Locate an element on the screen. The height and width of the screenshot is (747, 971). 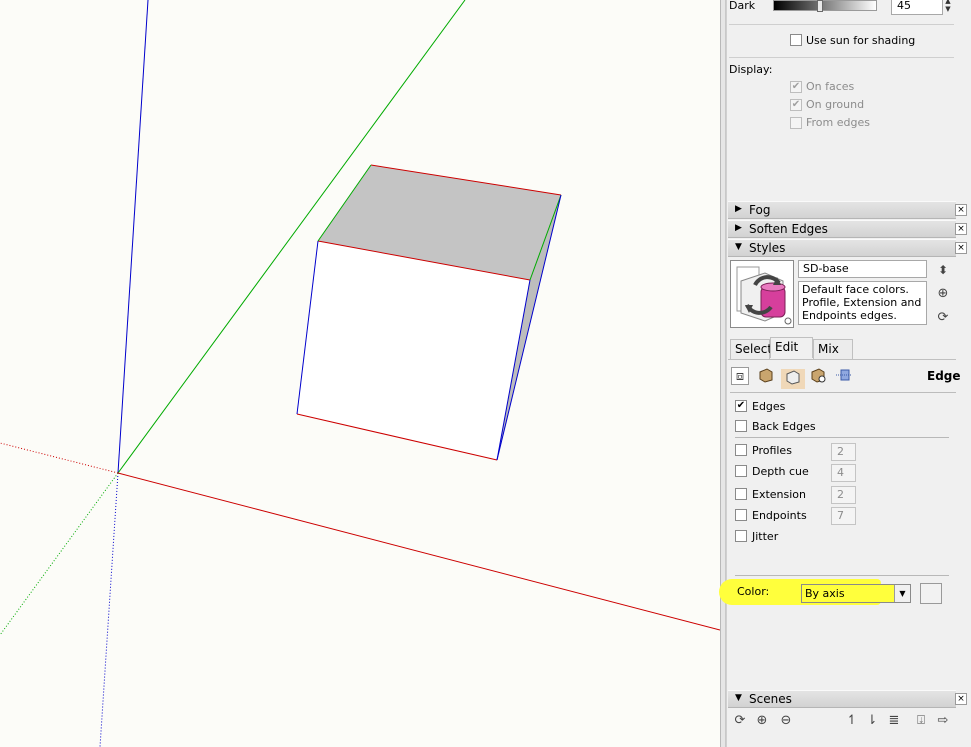
show-details-icon: ⍗ is located at coordinates (921, 721).